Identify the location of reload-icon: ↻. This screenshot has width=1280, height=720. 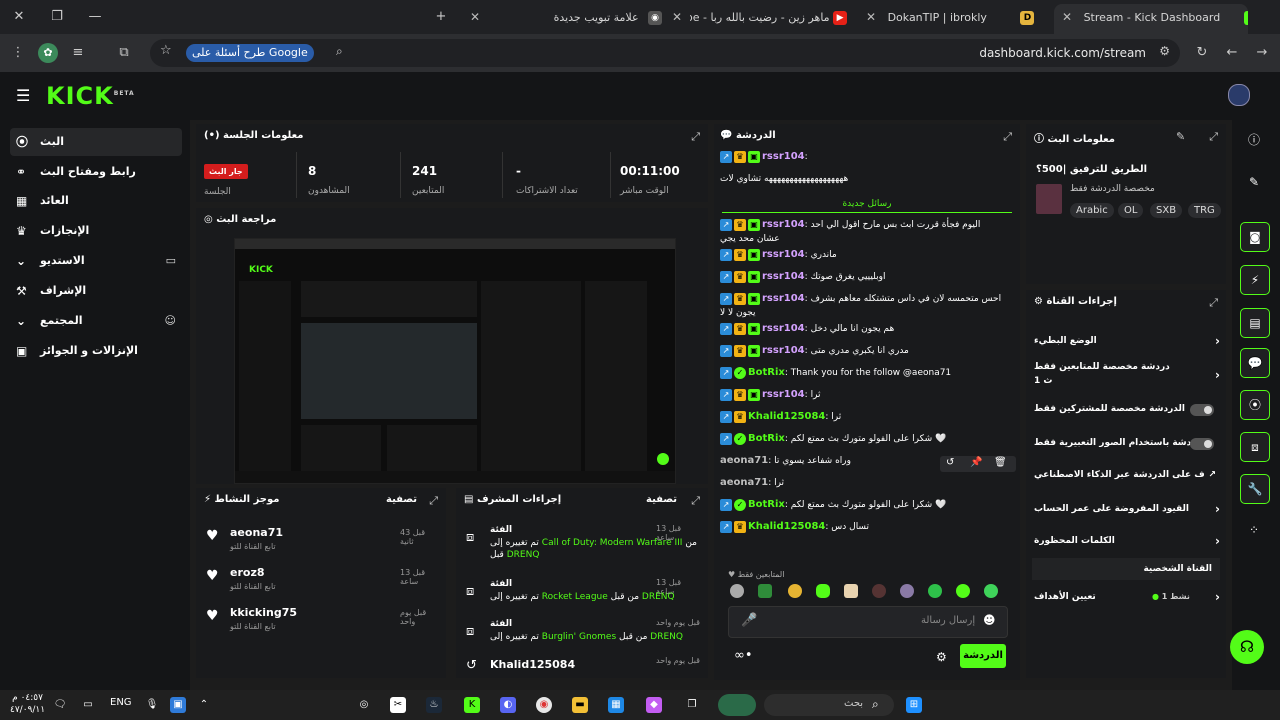
(1202, 53).